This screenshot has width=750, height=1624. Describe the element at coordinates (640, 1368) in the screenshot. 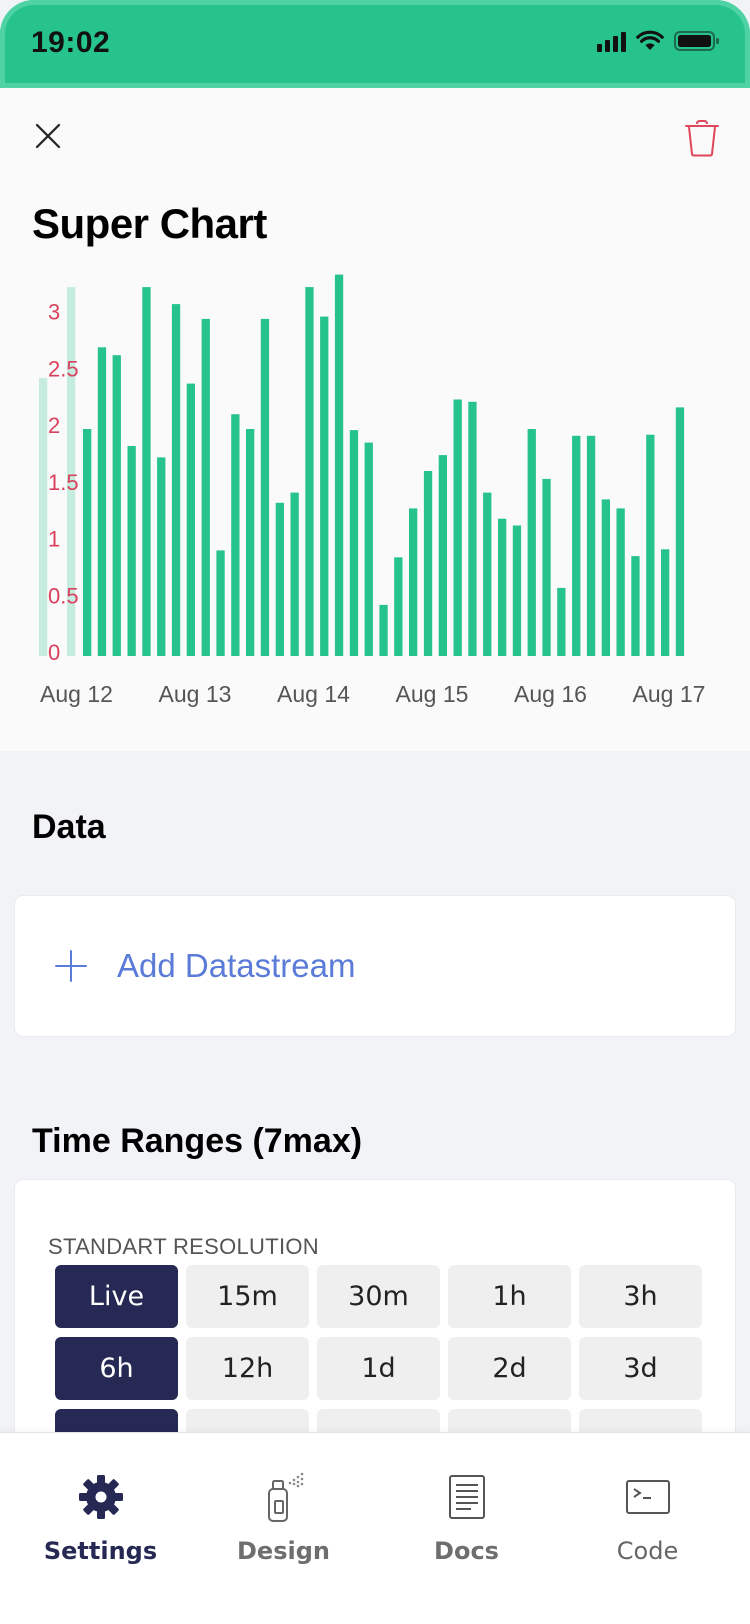

I see `time-range-button: 3d` at that location.